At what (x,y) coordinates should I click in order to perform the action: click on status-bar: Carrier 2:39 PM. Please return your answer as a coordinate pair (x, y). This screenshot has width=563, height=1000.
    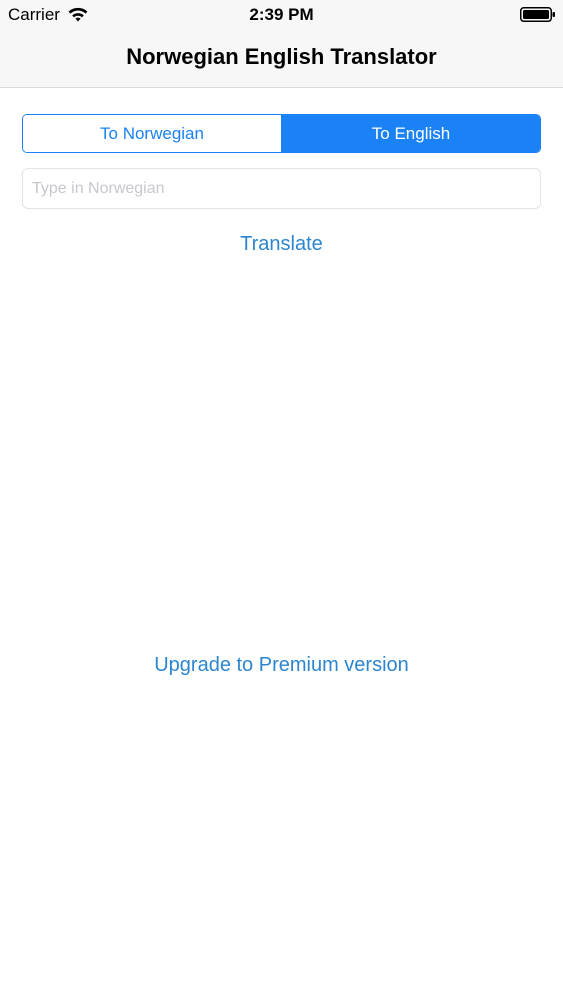
    Looking at the image, I should click on (281, 15).